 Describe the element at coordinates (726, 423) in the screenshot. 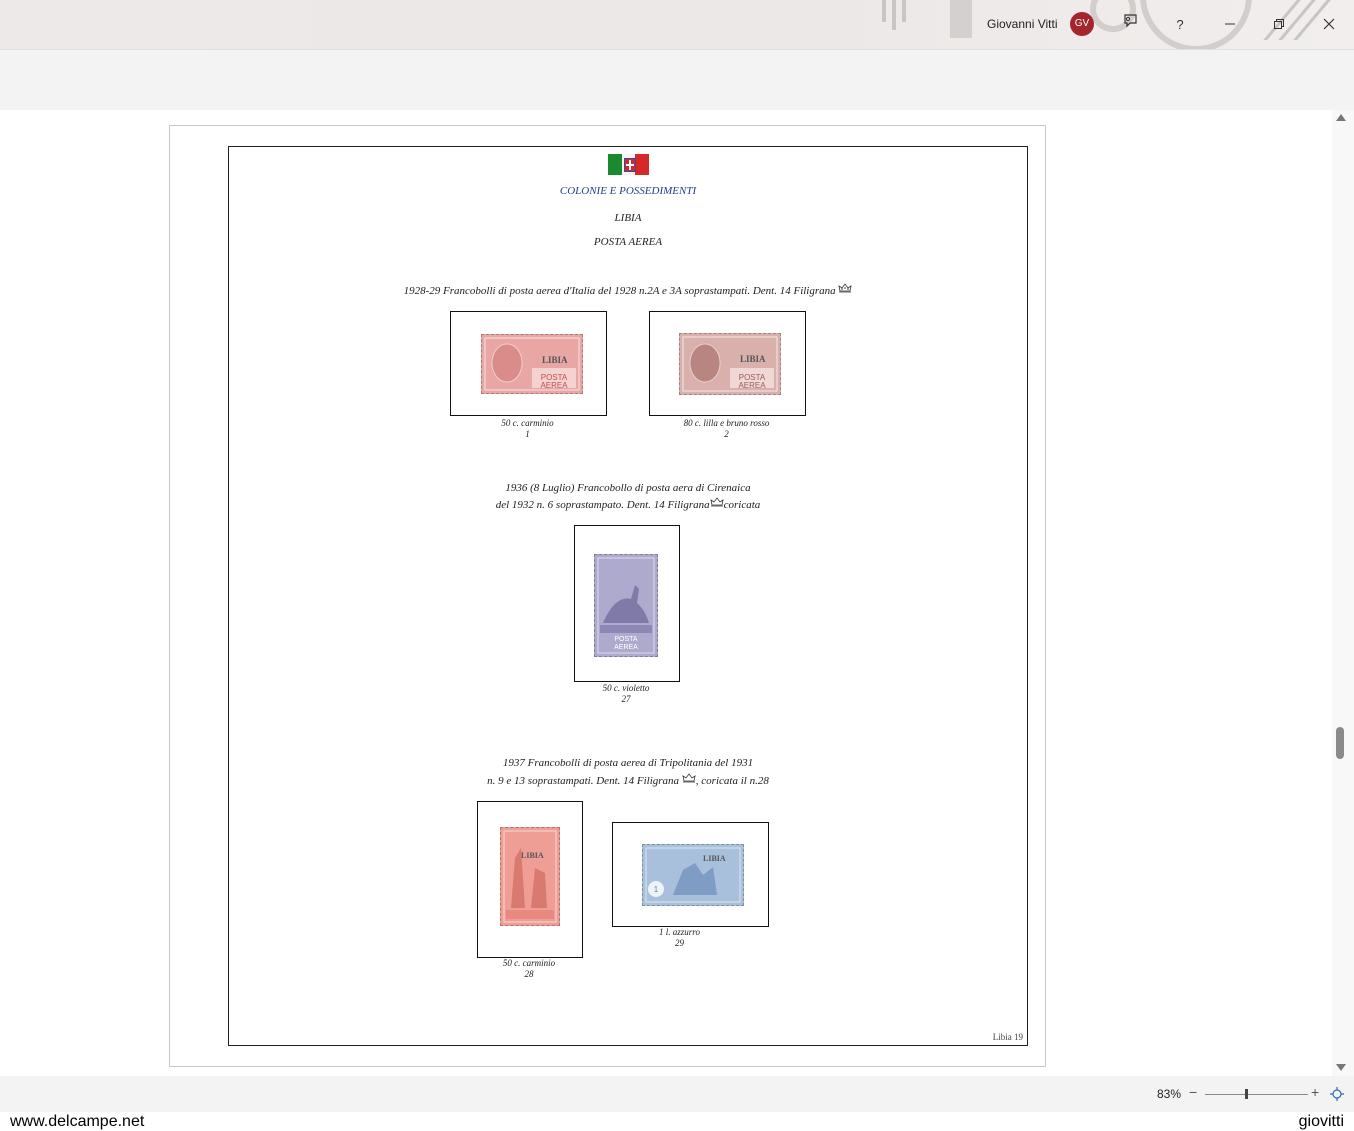

I see `caption-name: 80 c. lilla e bruno rosso` at that location.